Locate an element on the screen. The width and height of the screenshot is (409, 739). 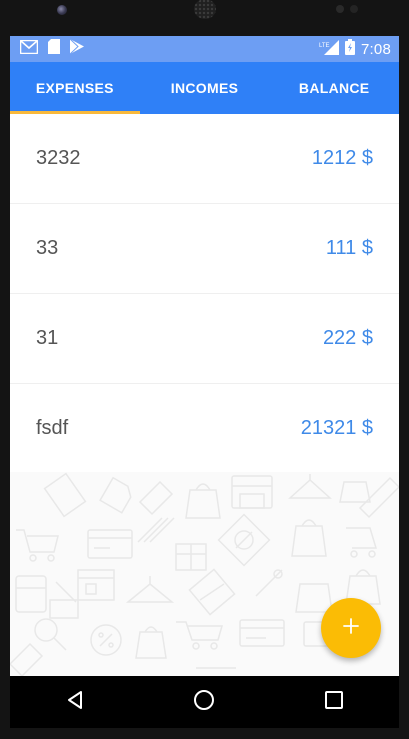
recents-button is located at coordinates (334, 702).